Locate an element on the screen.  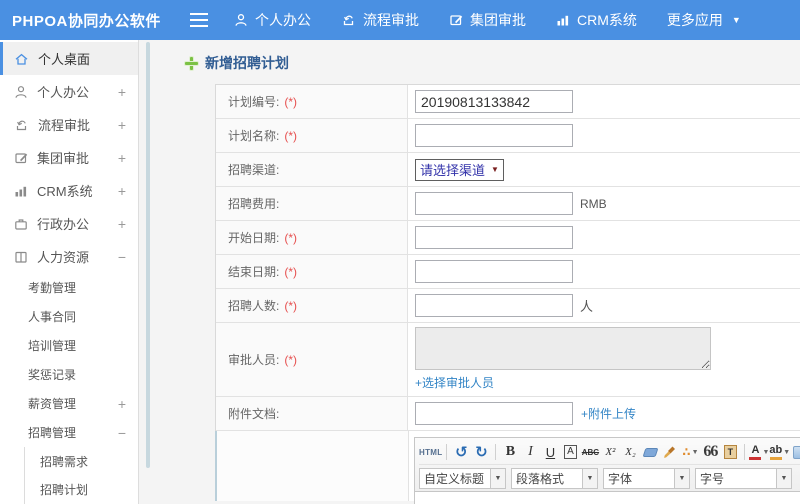
field-value: +选择审批人员 is located at coordinates (604, 359).